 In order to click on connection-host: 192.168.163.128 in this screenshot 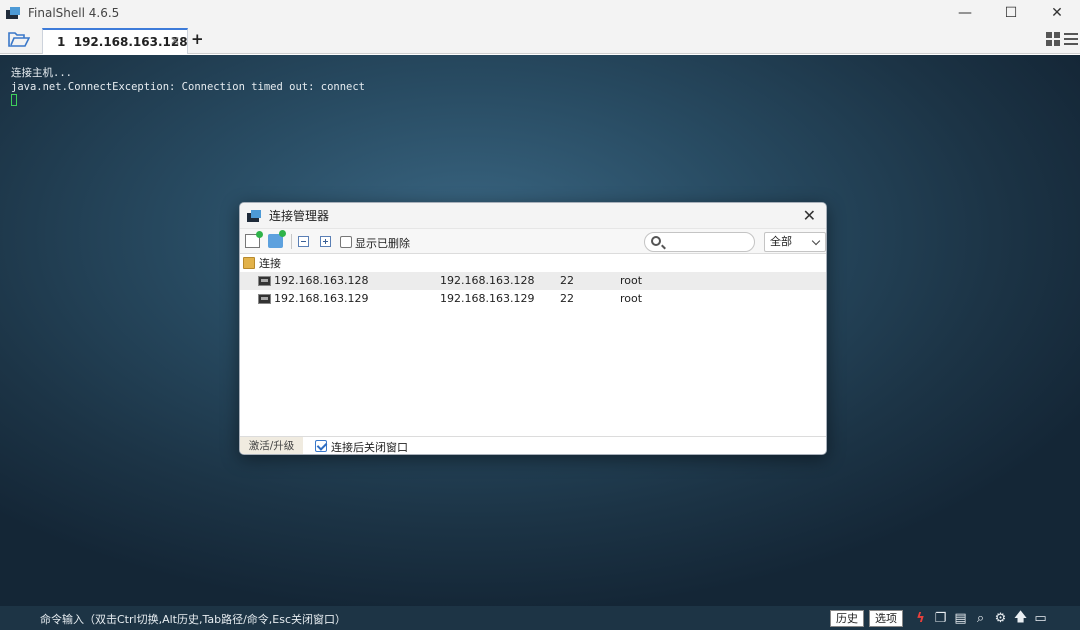, I will do `click(487, 280)`.